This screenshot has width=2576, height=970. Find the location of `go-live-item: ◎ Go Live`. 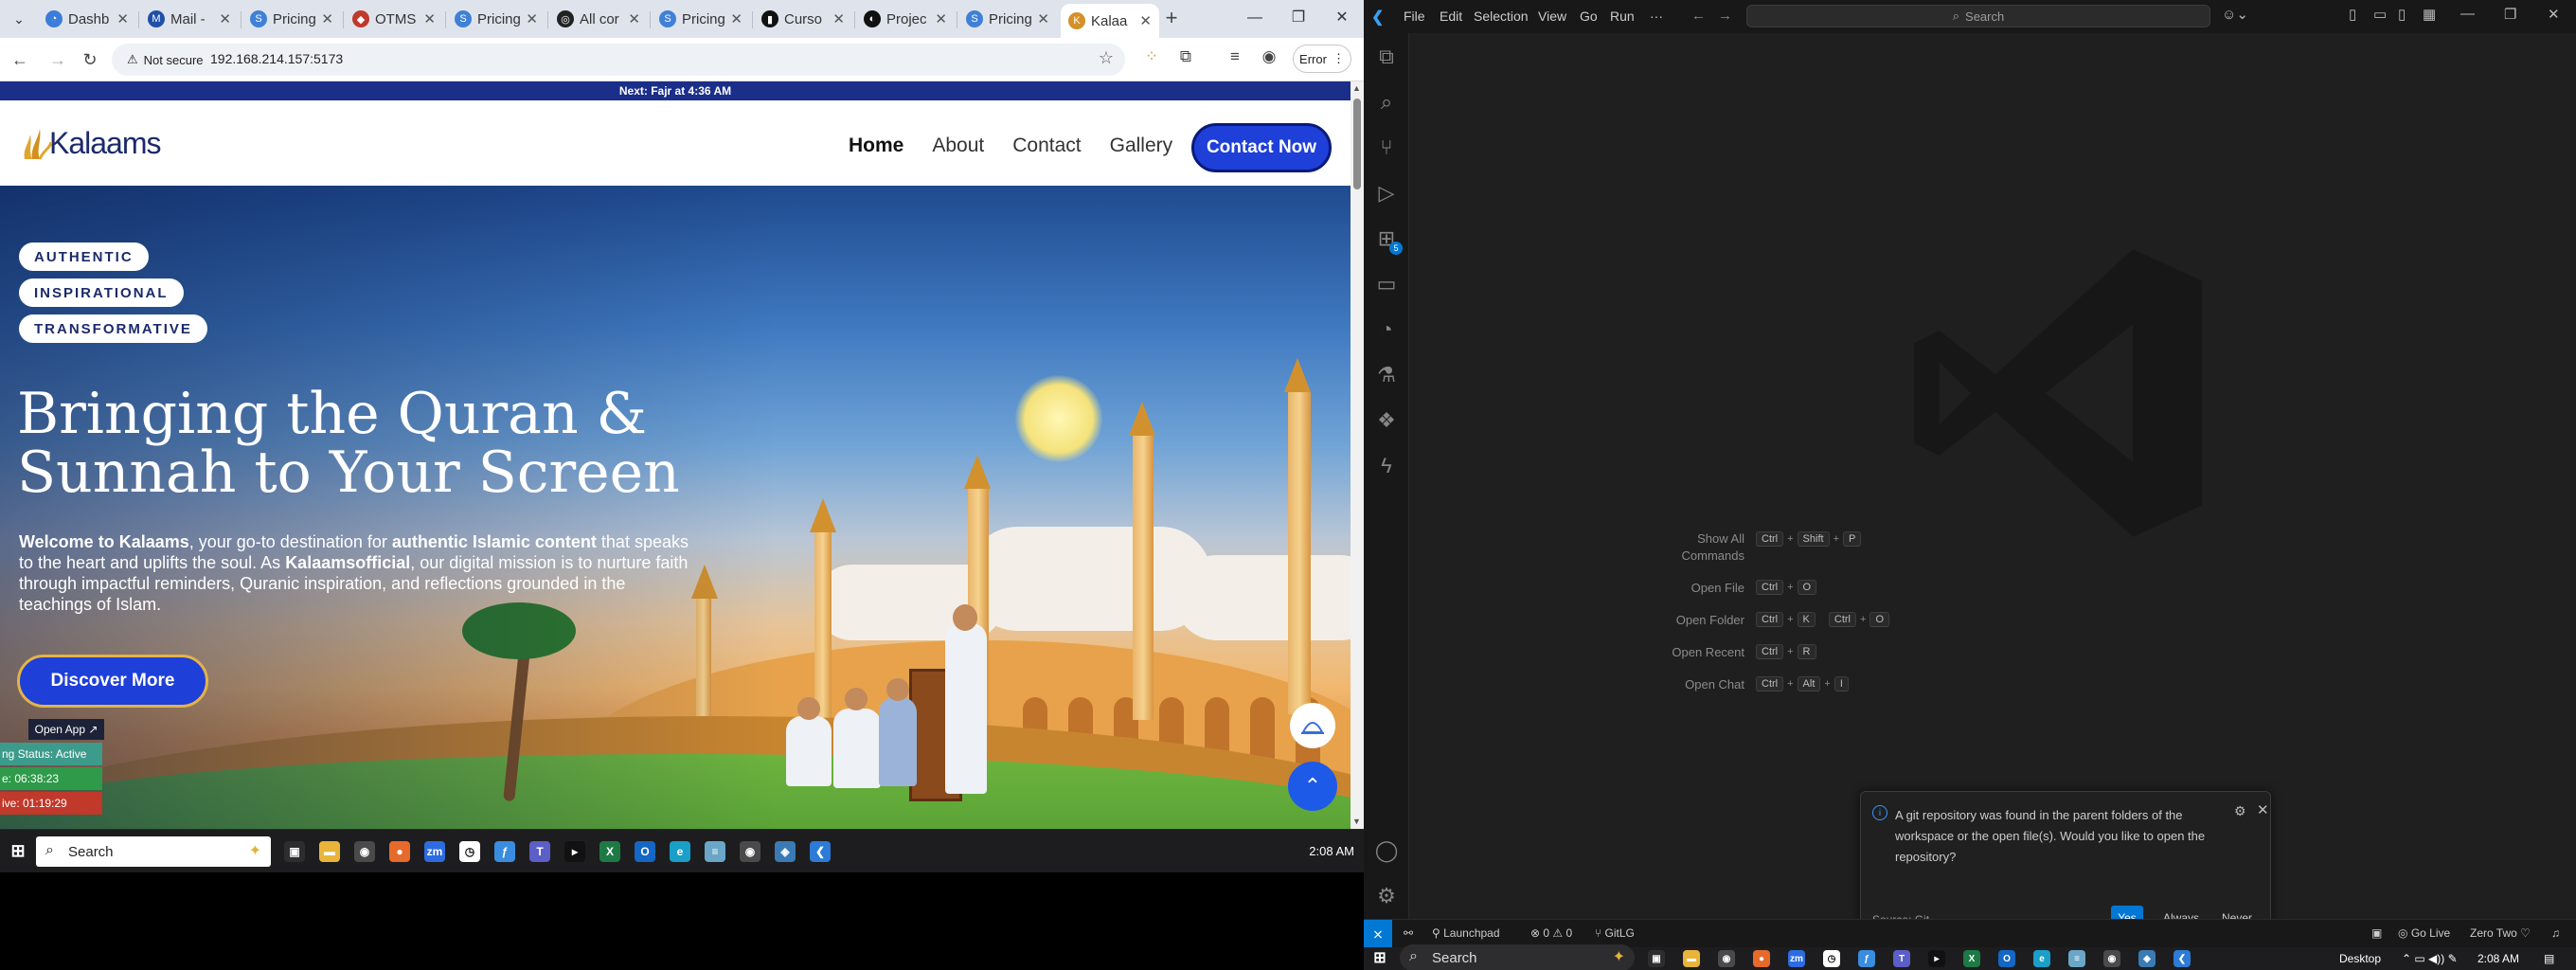

go-live-item: ◎ Go Live is located at coordinates (2424, 933).